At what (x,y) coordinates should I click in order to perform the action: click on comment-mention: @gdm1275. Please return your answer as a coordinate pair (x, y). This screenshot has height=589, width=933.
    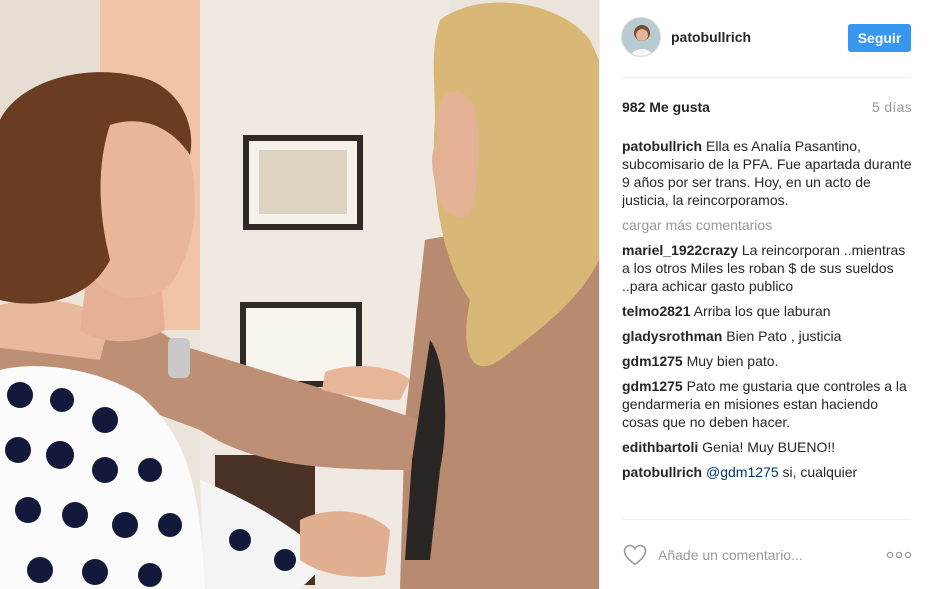
    Looking at the image, I should click on (742, 472).